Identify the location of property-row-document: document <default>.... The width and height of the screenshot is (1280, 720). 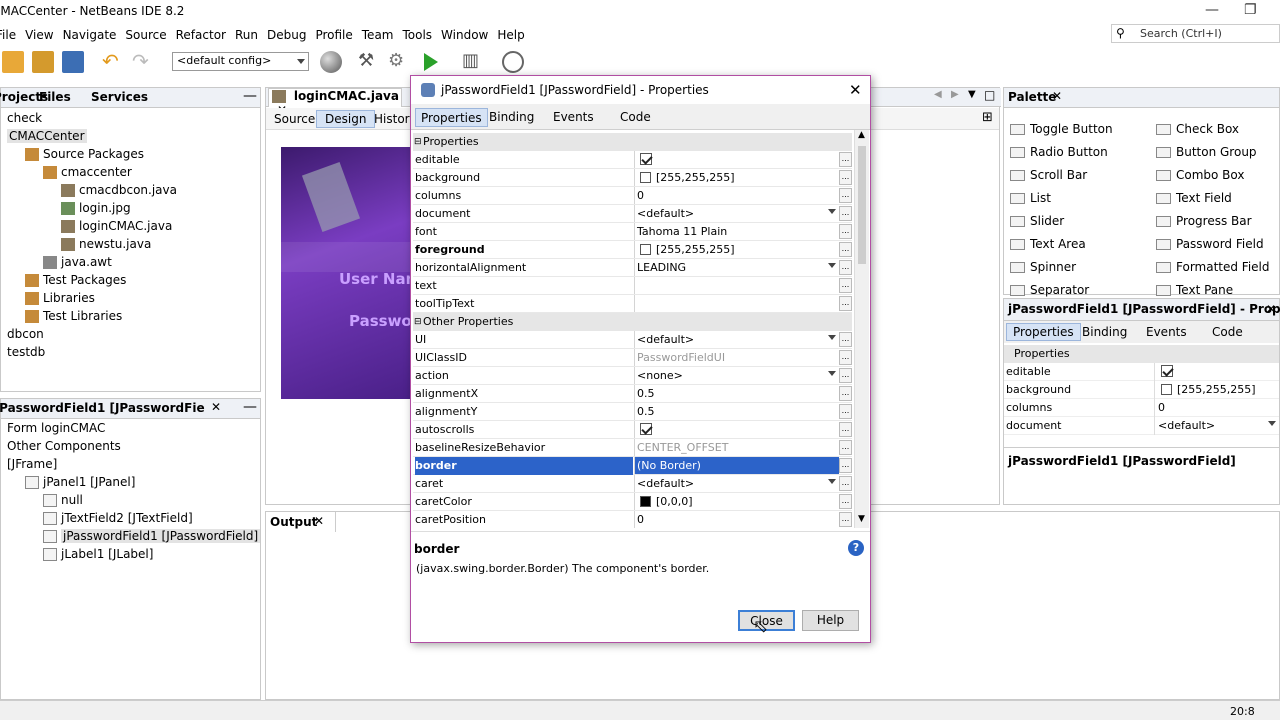
(632, 214).